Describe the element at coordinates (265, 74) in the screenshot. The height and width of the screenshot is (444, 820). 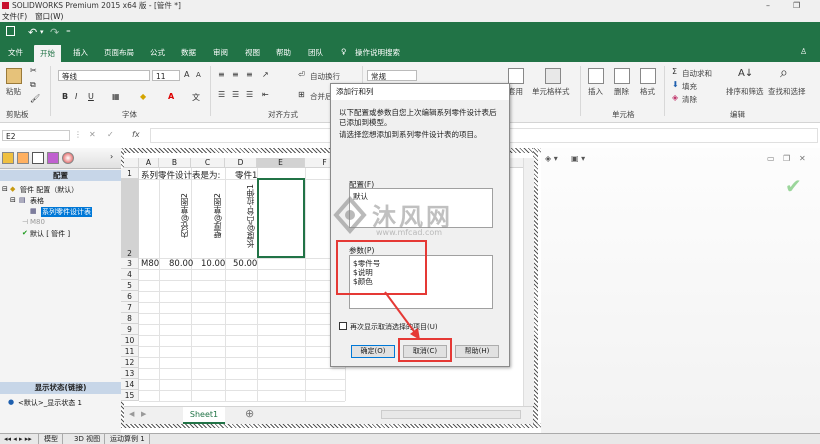
I see `orientation-icon: ↗` at that location.